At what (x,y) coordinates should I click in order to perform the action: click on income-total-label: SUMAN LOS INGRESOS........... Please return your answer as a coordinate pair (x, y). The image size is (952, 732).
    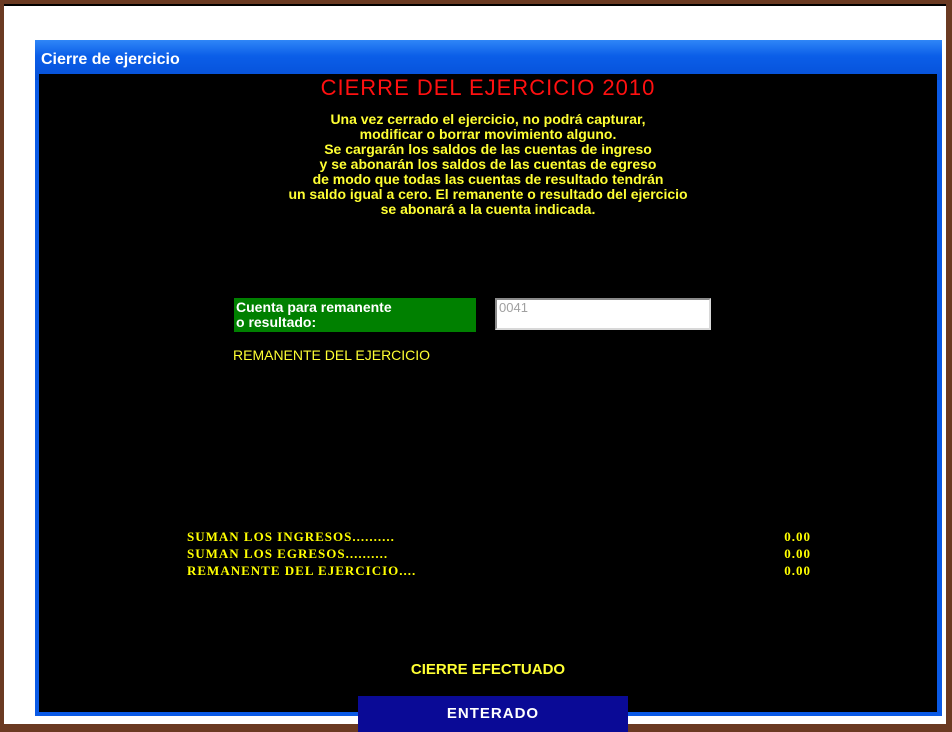
    Looking at the image, I should click on (291, 536).